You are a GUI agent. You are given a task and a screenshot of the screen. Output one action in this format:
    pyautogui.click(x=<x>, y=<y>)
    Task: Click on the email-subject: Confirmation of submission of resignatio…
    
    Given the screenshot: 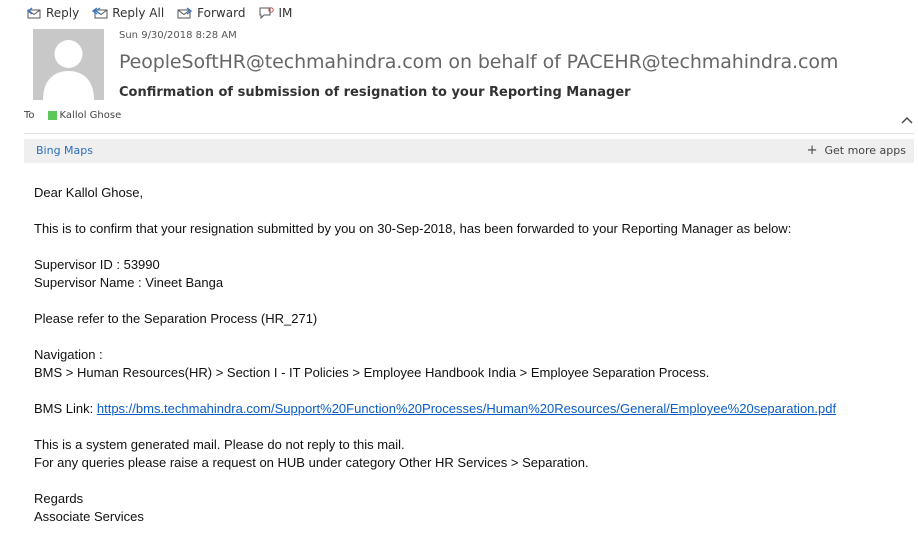 What is the action you would take?
    pyautogui.click(x=375, y=92)
    